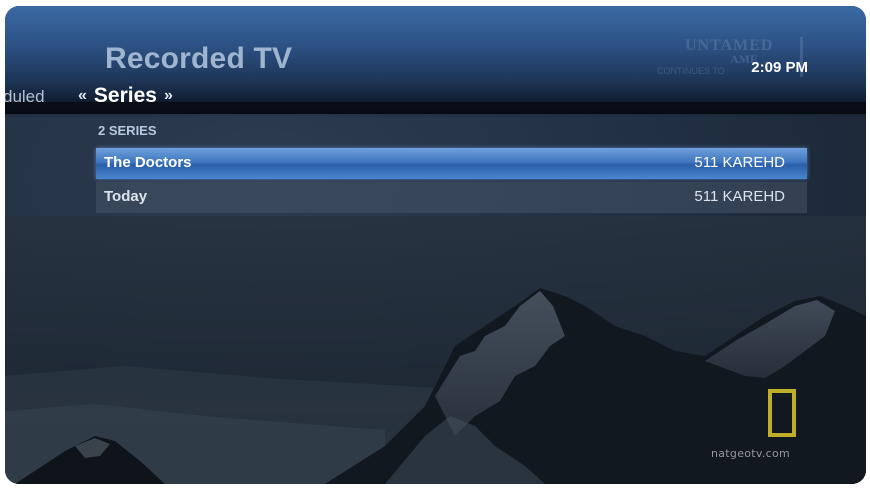 The width and height of the screenshot is (870, 489). What do you see at coordinates (127, 130) in the screenshot?
I see `series-count: 2 SERIES` at bounding box center [127, 130].